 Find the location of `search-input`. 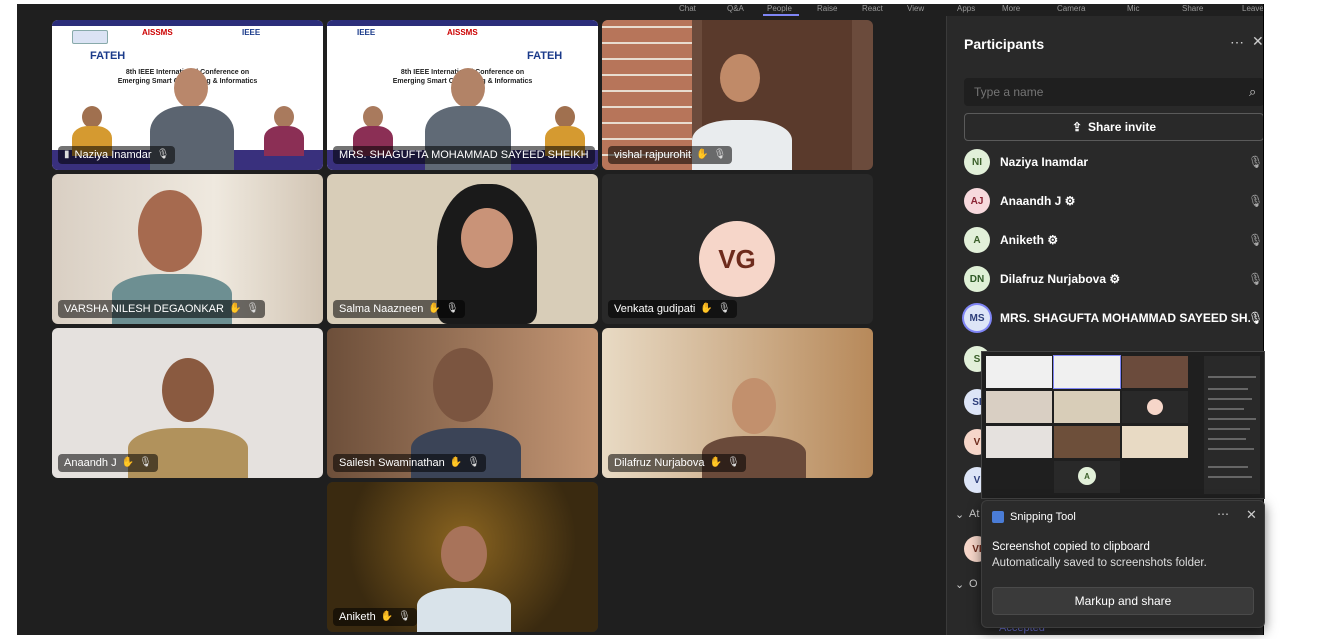

search-input is located at coordinates (1113, 92).